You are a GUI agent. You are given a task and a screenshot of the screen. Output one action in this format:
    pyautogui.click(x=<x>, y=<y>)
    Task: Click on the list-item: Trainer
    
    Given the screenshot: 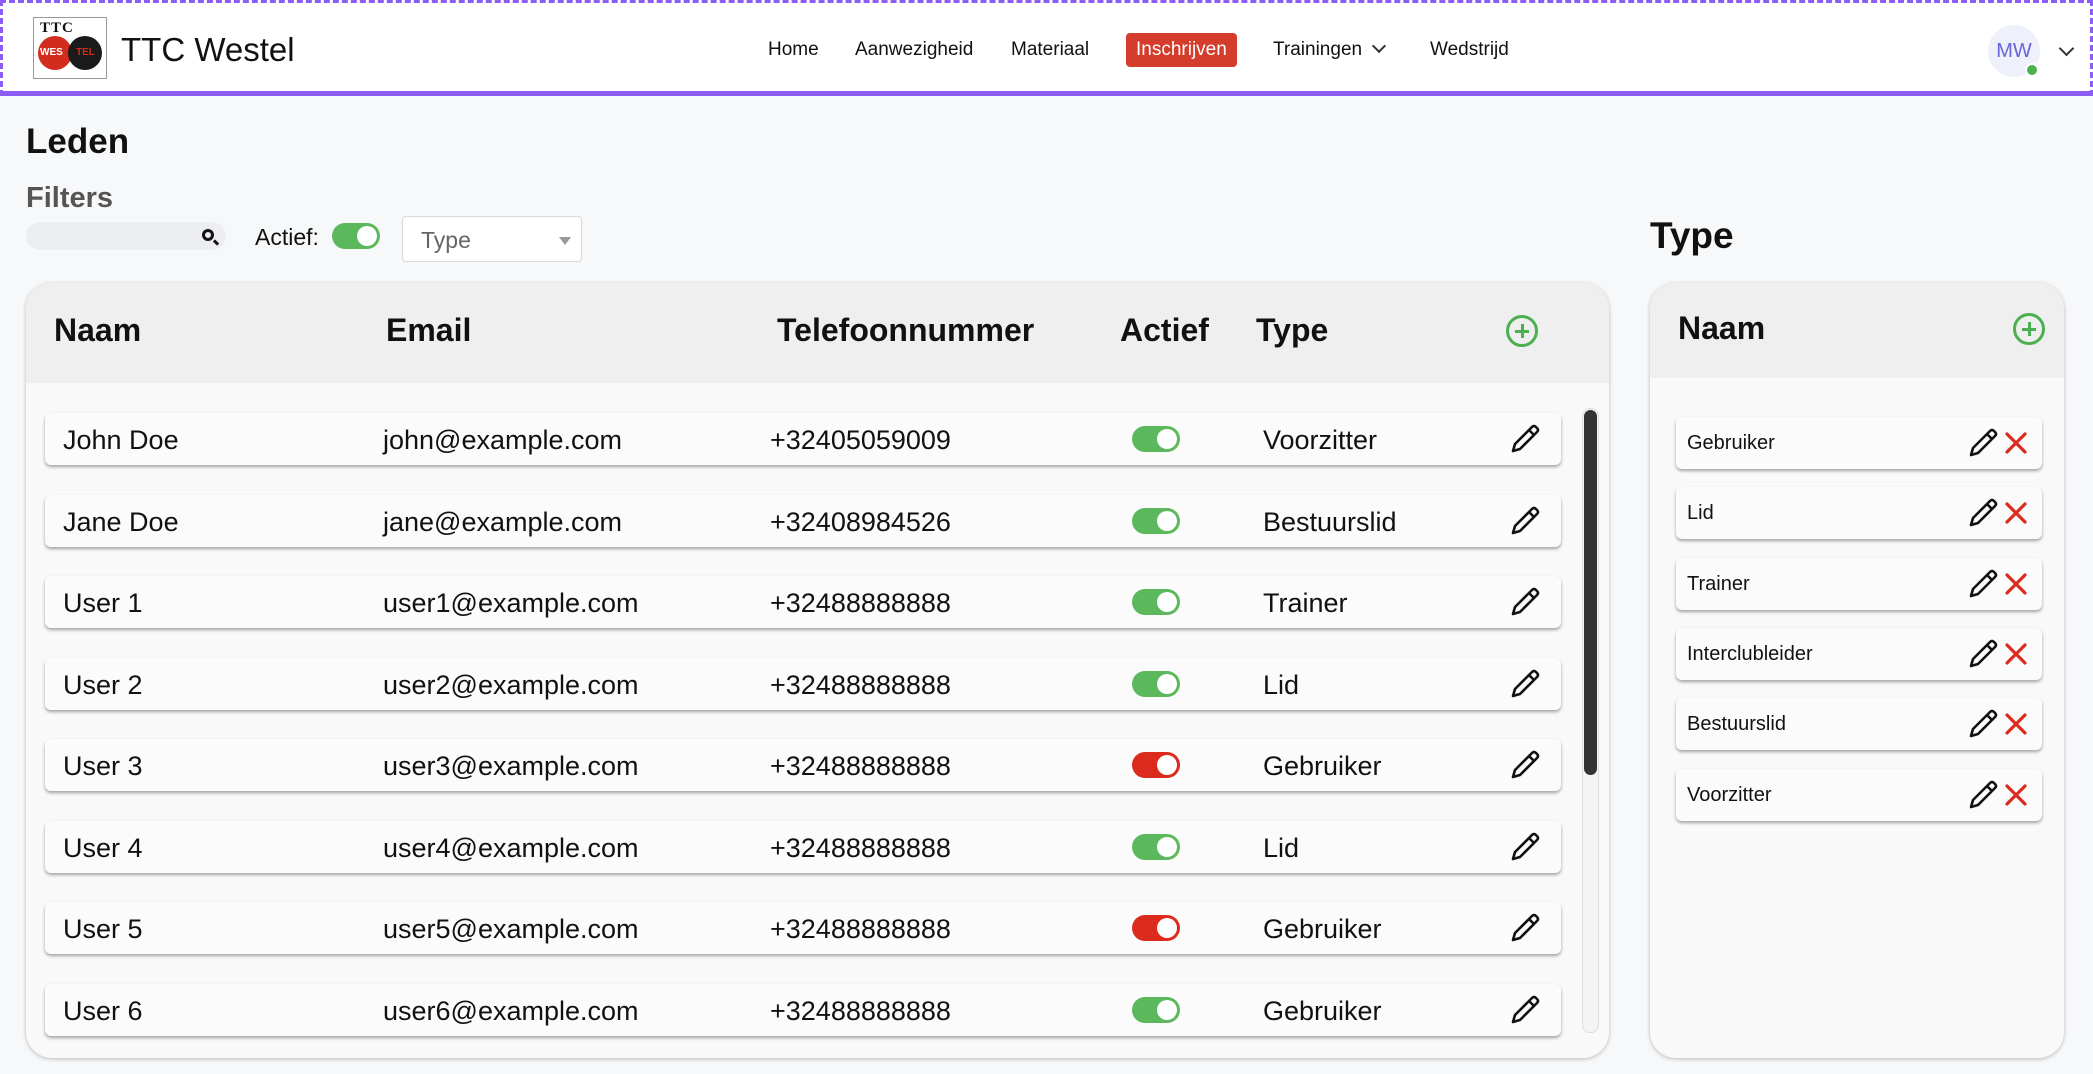 What is the action you would take?
    pyautogui.click(x=1859, y=583)
    